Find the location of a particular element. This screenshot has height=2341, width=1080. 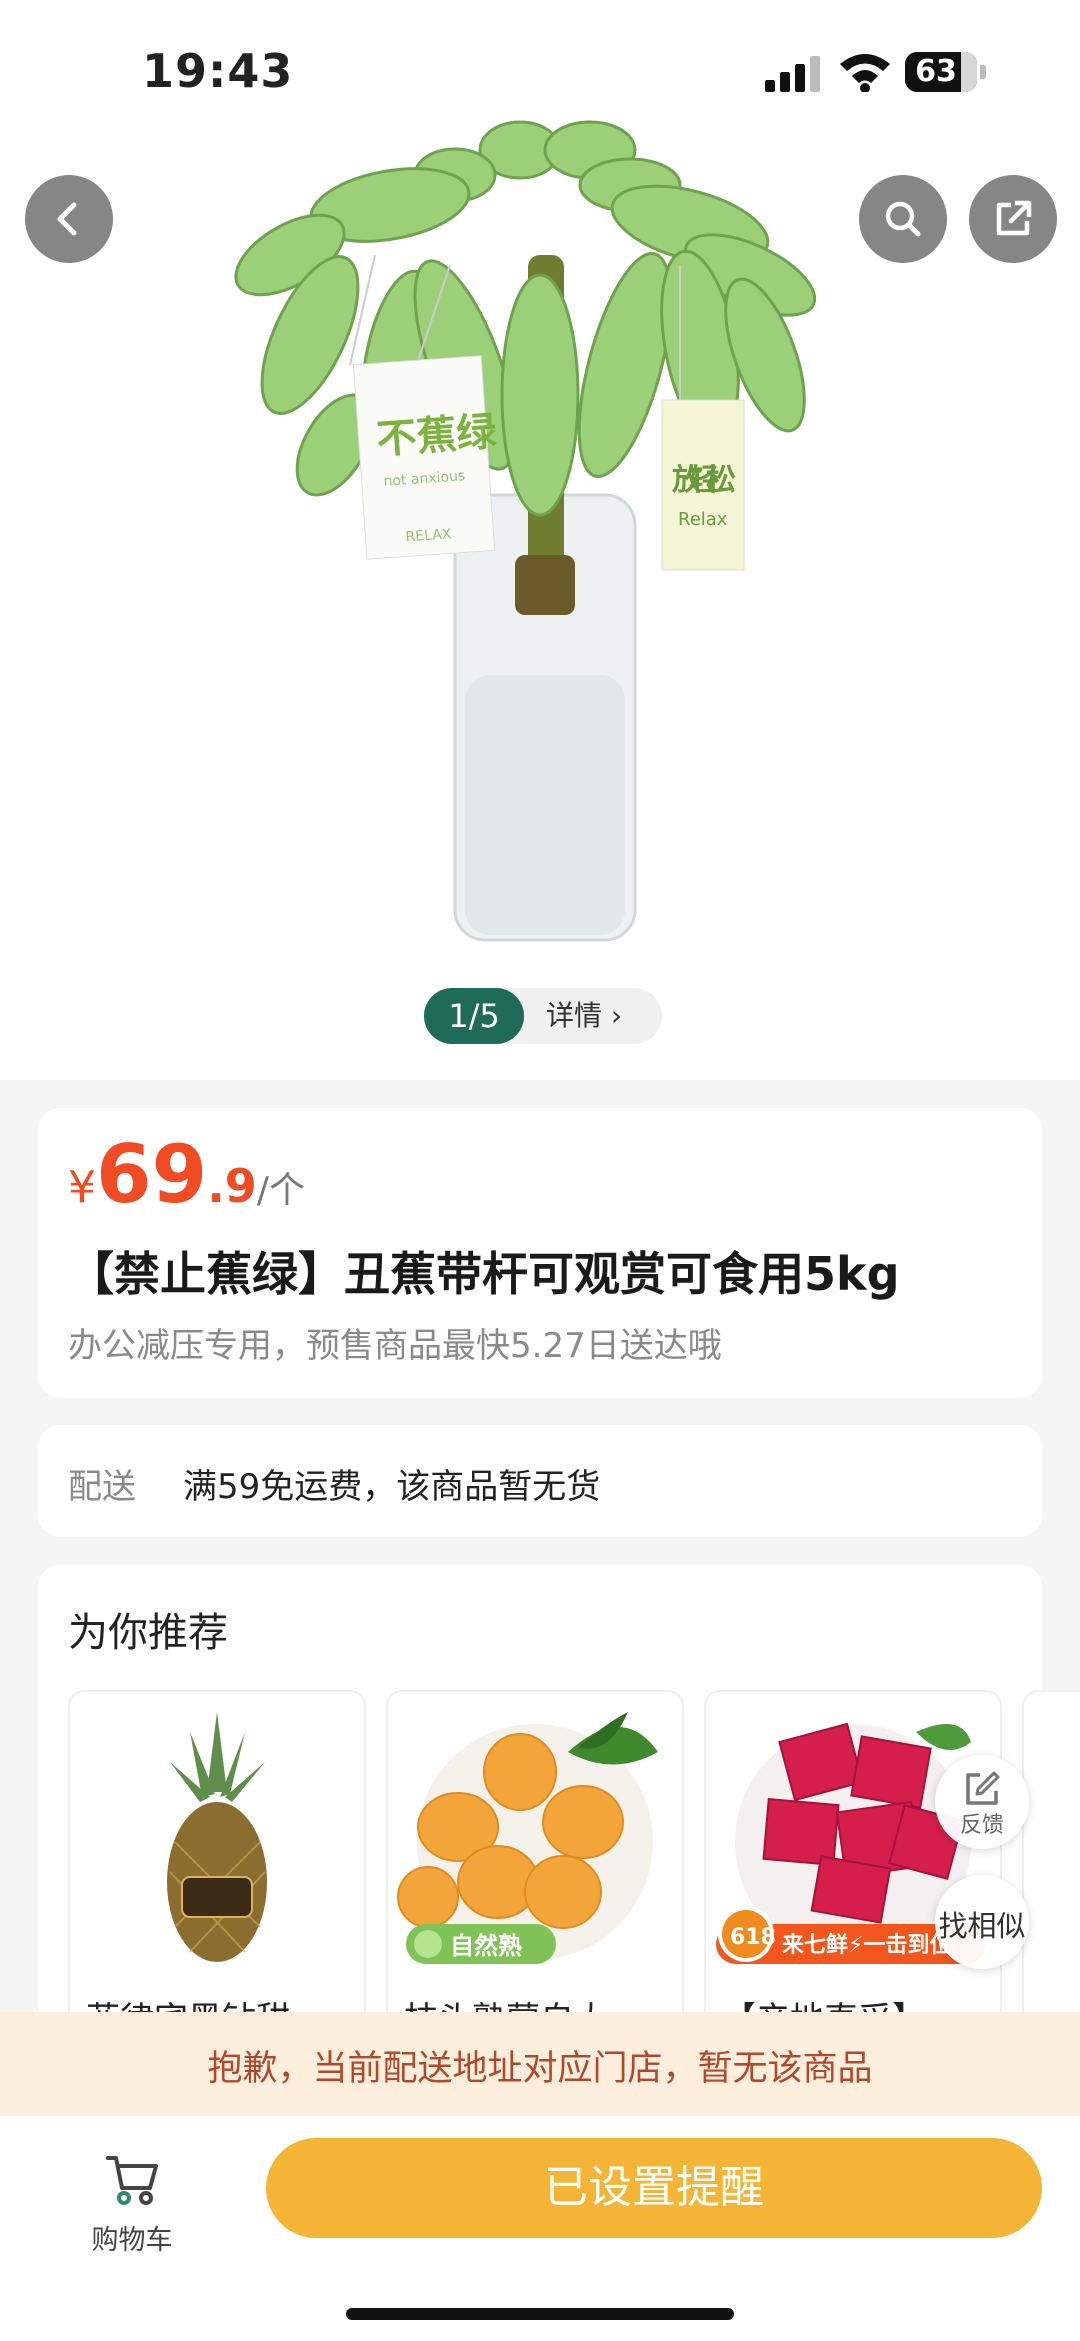

search-icon is located at coordinates (903, 219).